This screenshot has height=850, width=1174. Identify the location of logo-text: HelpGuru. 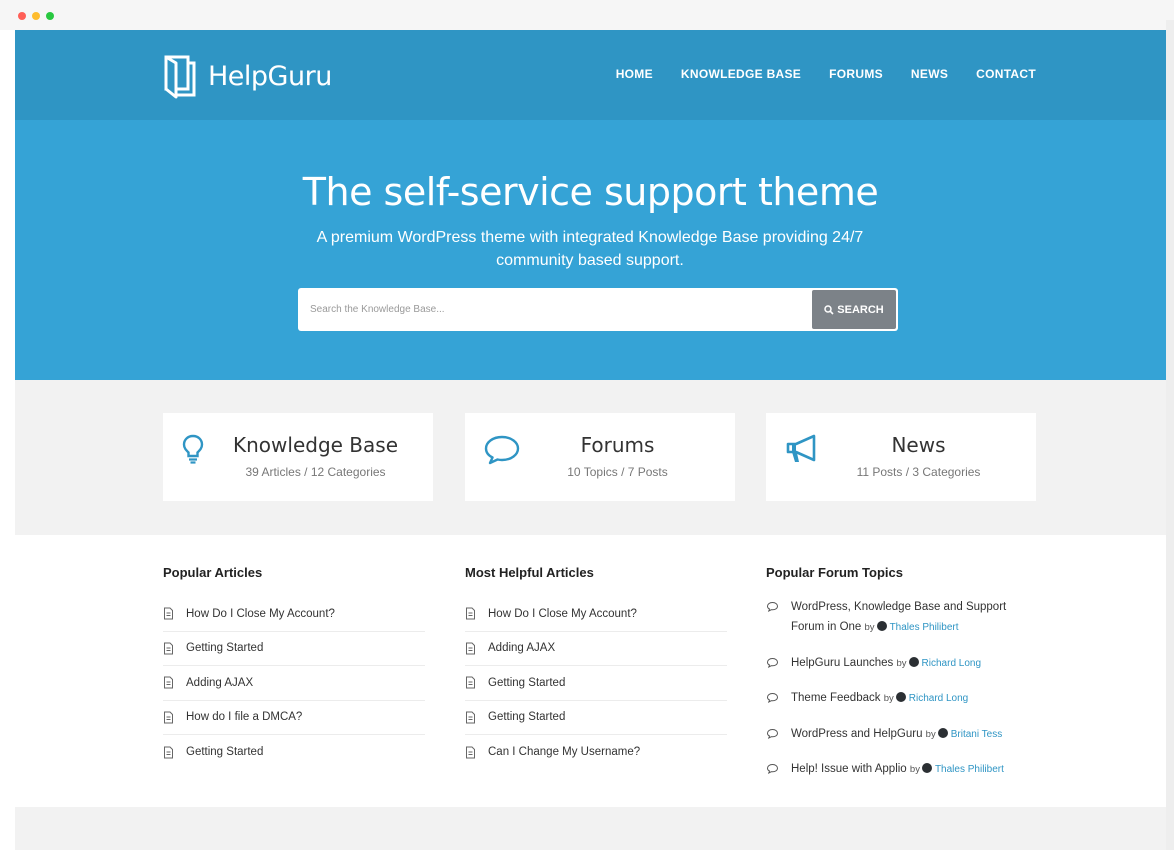
(270, 76).